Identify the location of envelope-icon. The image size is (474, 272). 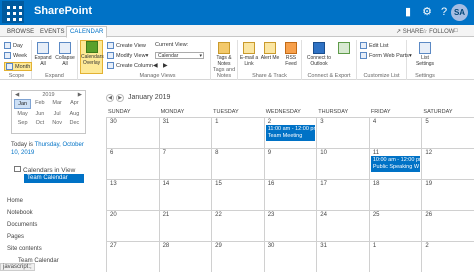
(249, 48).